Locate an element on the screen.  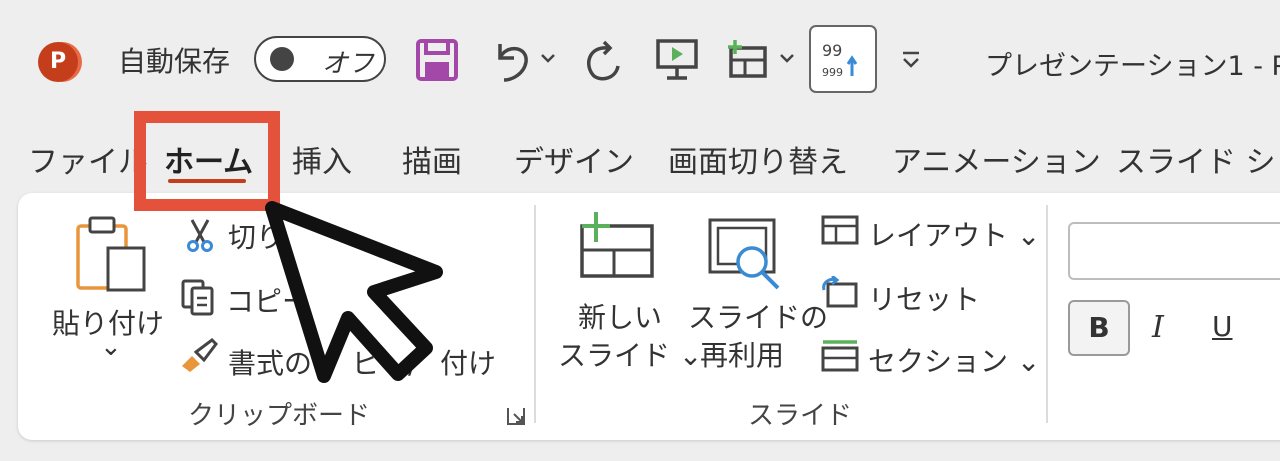
font-name-input is located at coordinates (1174, 251).